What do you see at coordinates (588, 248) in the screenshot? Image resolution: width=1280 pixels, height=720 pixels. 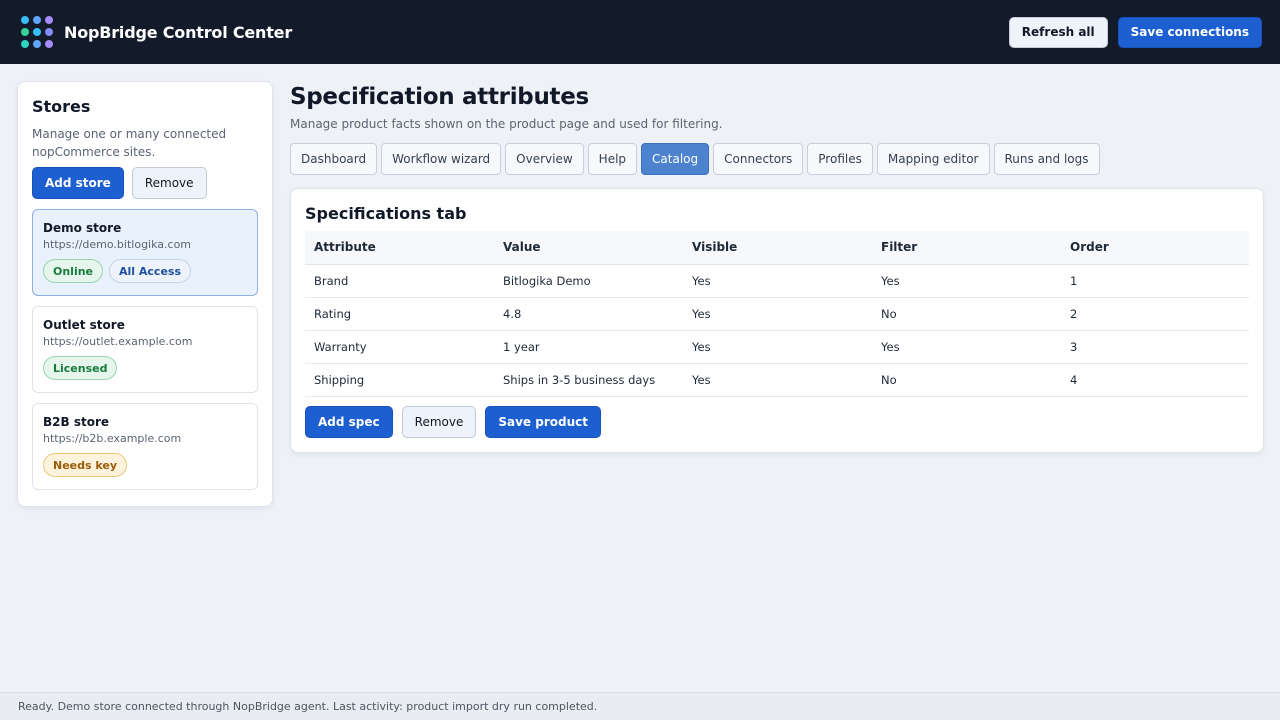 I see `column-header-value: Value` at bounding box center [588, 248].